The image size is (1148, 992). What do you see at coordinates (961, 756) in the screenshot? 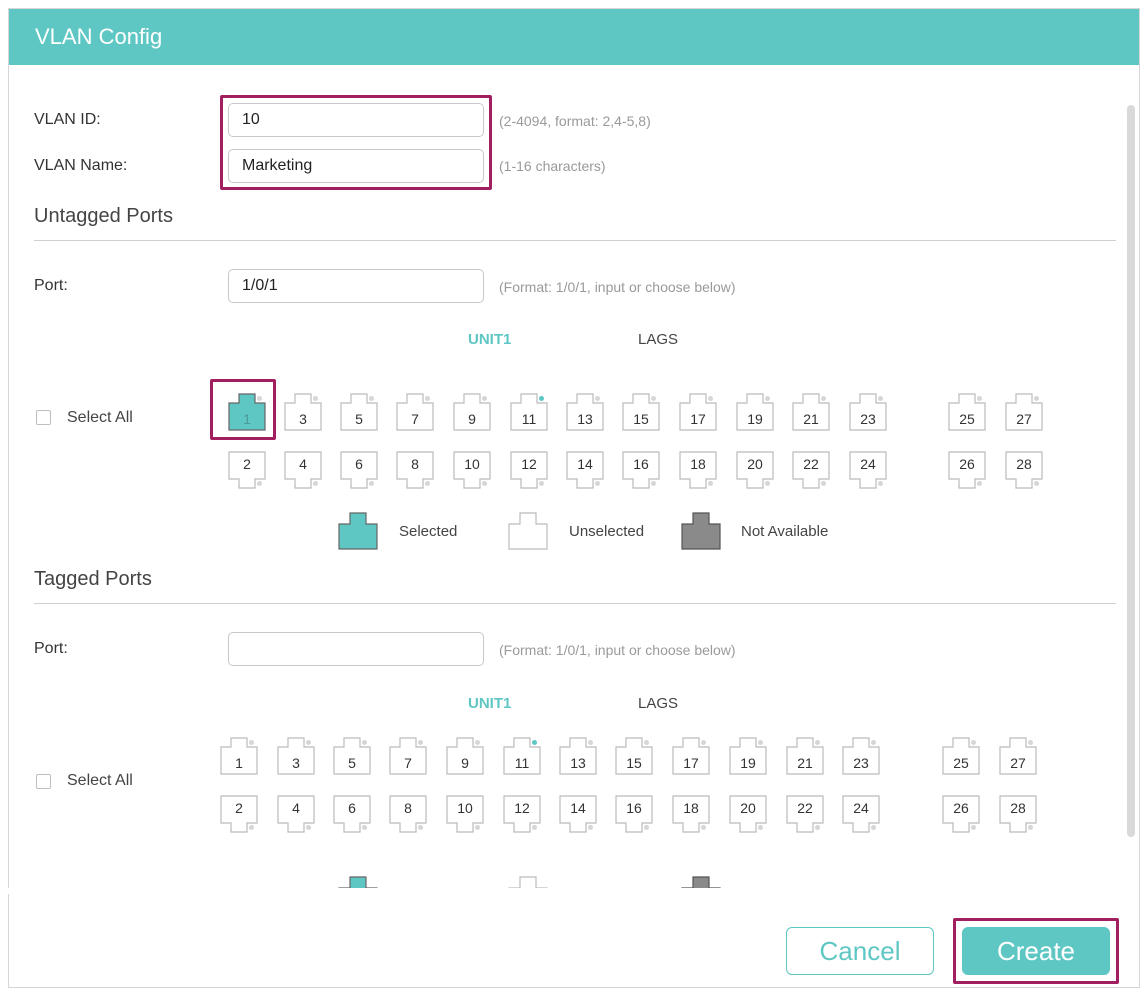
I see `tagged-port-25: 25` at bounding box center [961, 756].